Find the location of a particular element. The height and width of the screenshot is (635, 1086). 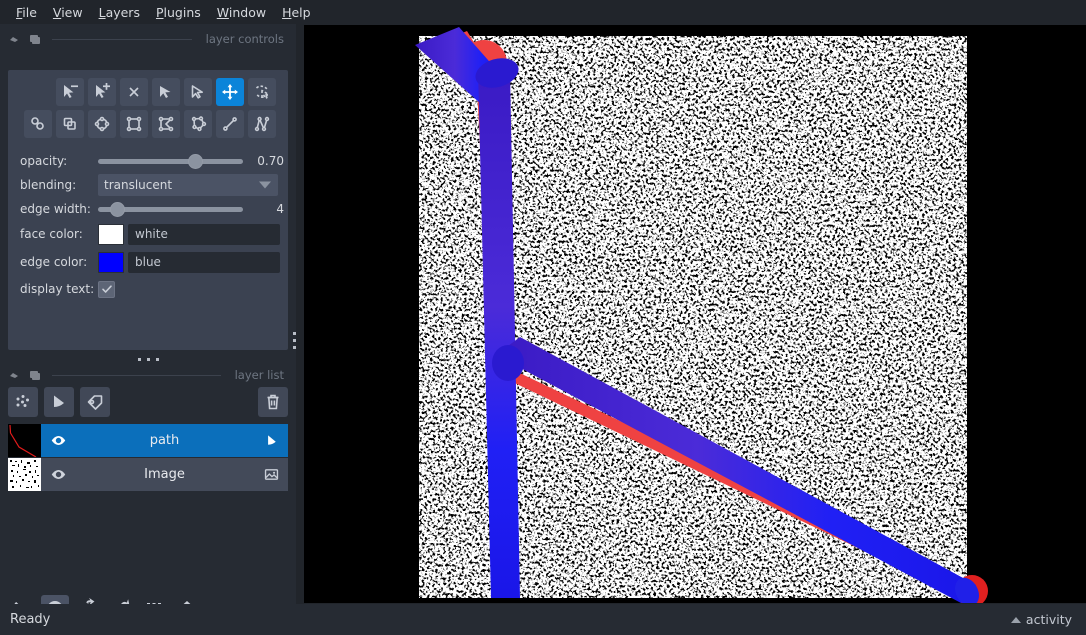

layer-row-image: Image is located at coordinates (148, 474).